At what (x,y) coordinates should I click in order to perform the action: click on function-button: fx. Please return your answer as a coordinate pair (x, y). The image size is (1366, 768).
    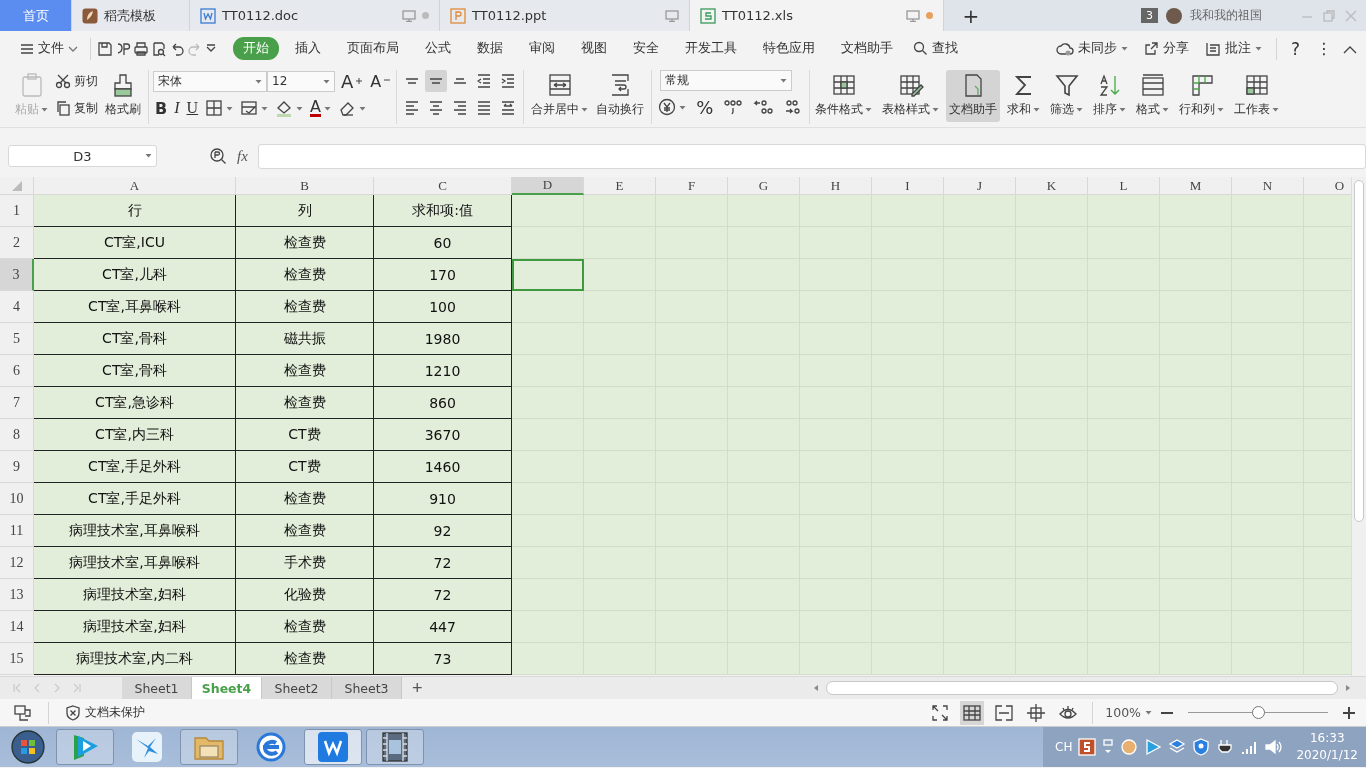
    Looking at the image, I should click on (242, 156).